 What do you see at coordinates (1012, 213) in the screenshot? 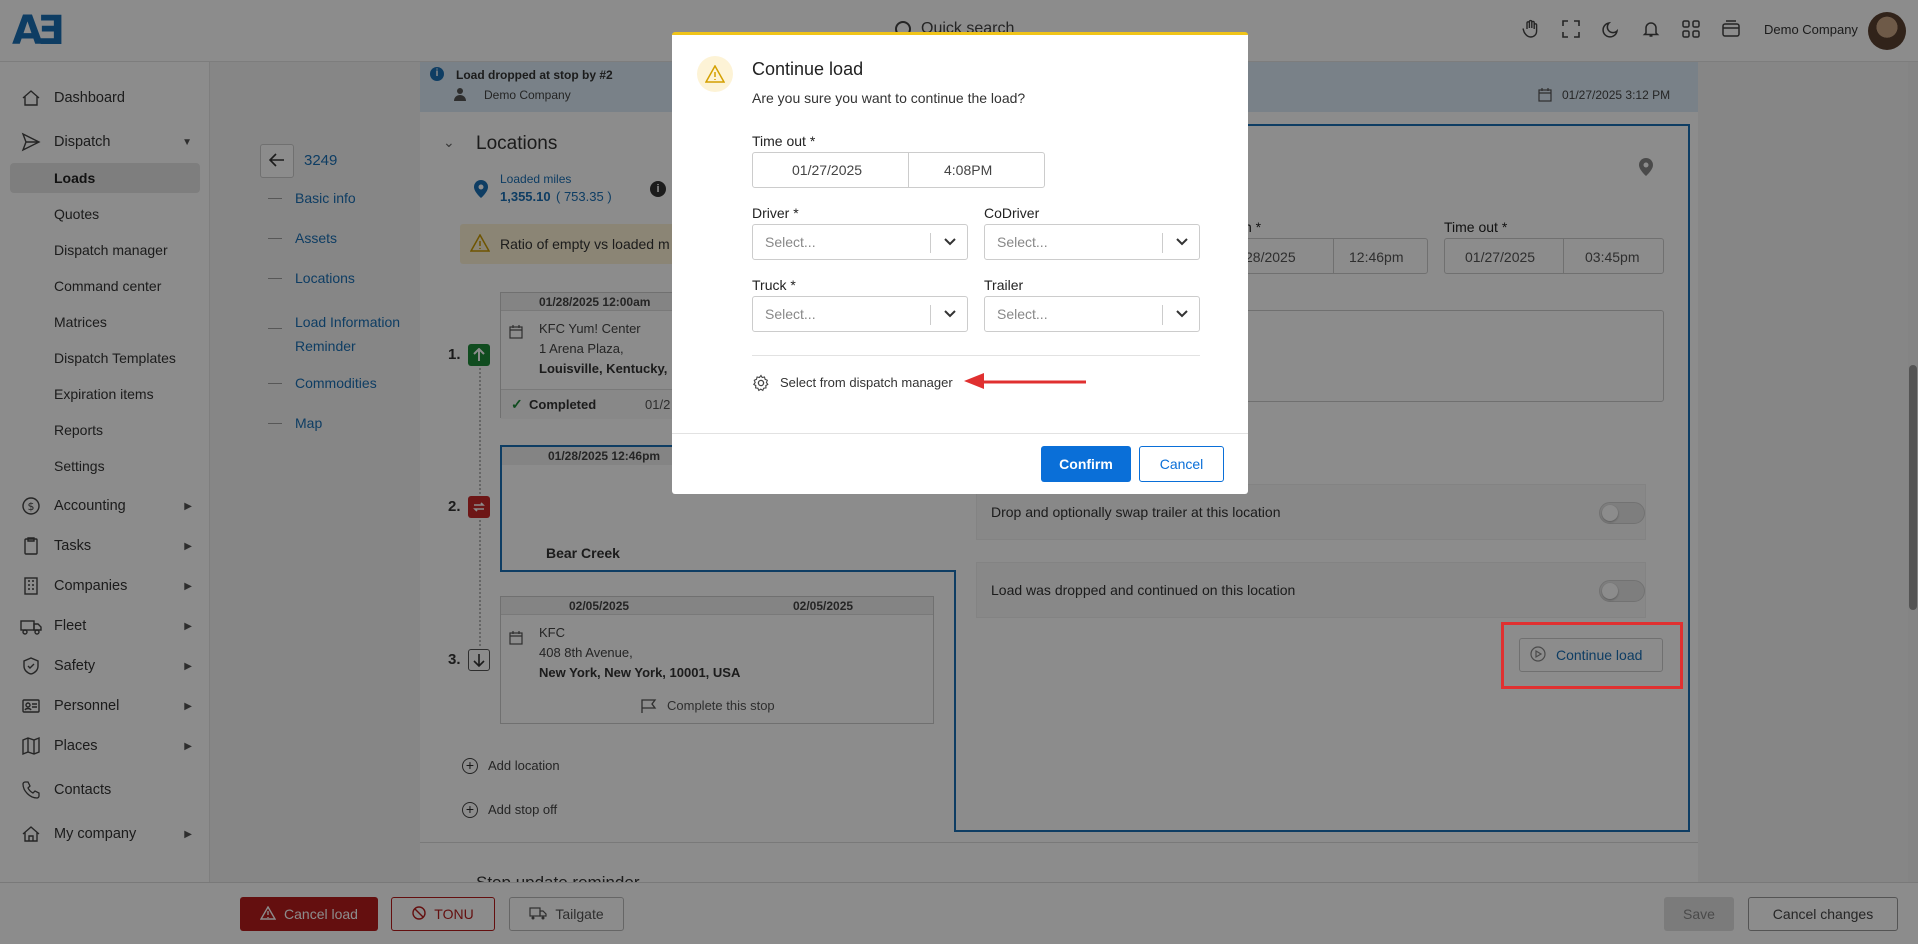
I see `codriver-label: CoDriver` at bounding box center [1012, 213].